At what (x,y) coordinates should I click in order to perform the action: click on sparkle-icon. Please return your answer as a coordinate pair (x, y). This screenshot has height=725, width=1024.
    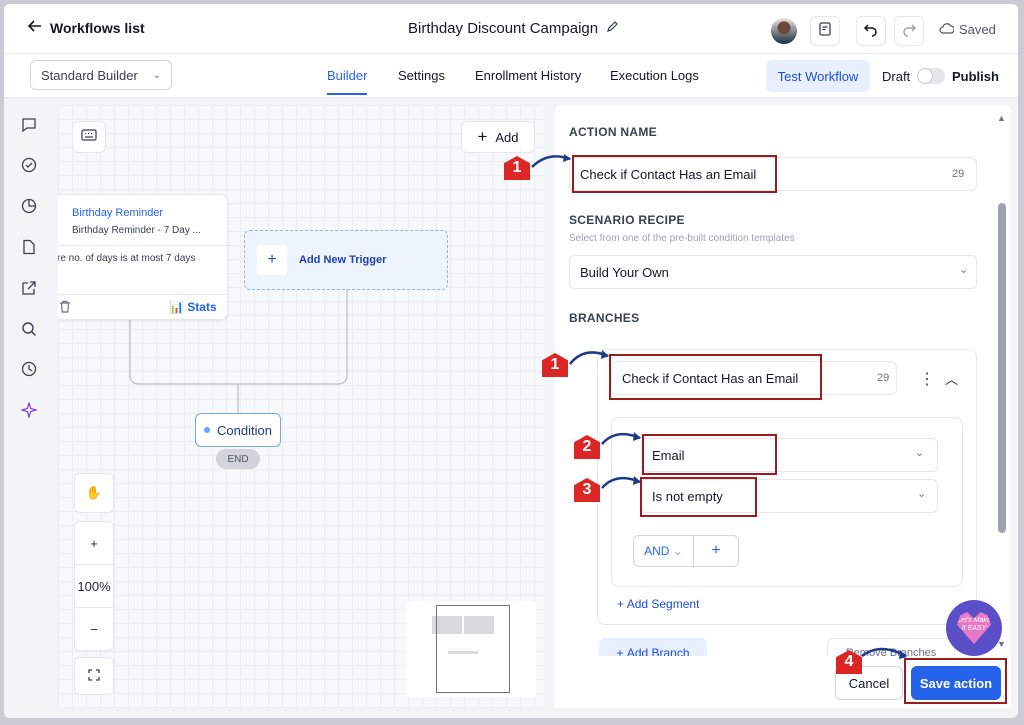
    Looking at the image, I should click on (29, 410).